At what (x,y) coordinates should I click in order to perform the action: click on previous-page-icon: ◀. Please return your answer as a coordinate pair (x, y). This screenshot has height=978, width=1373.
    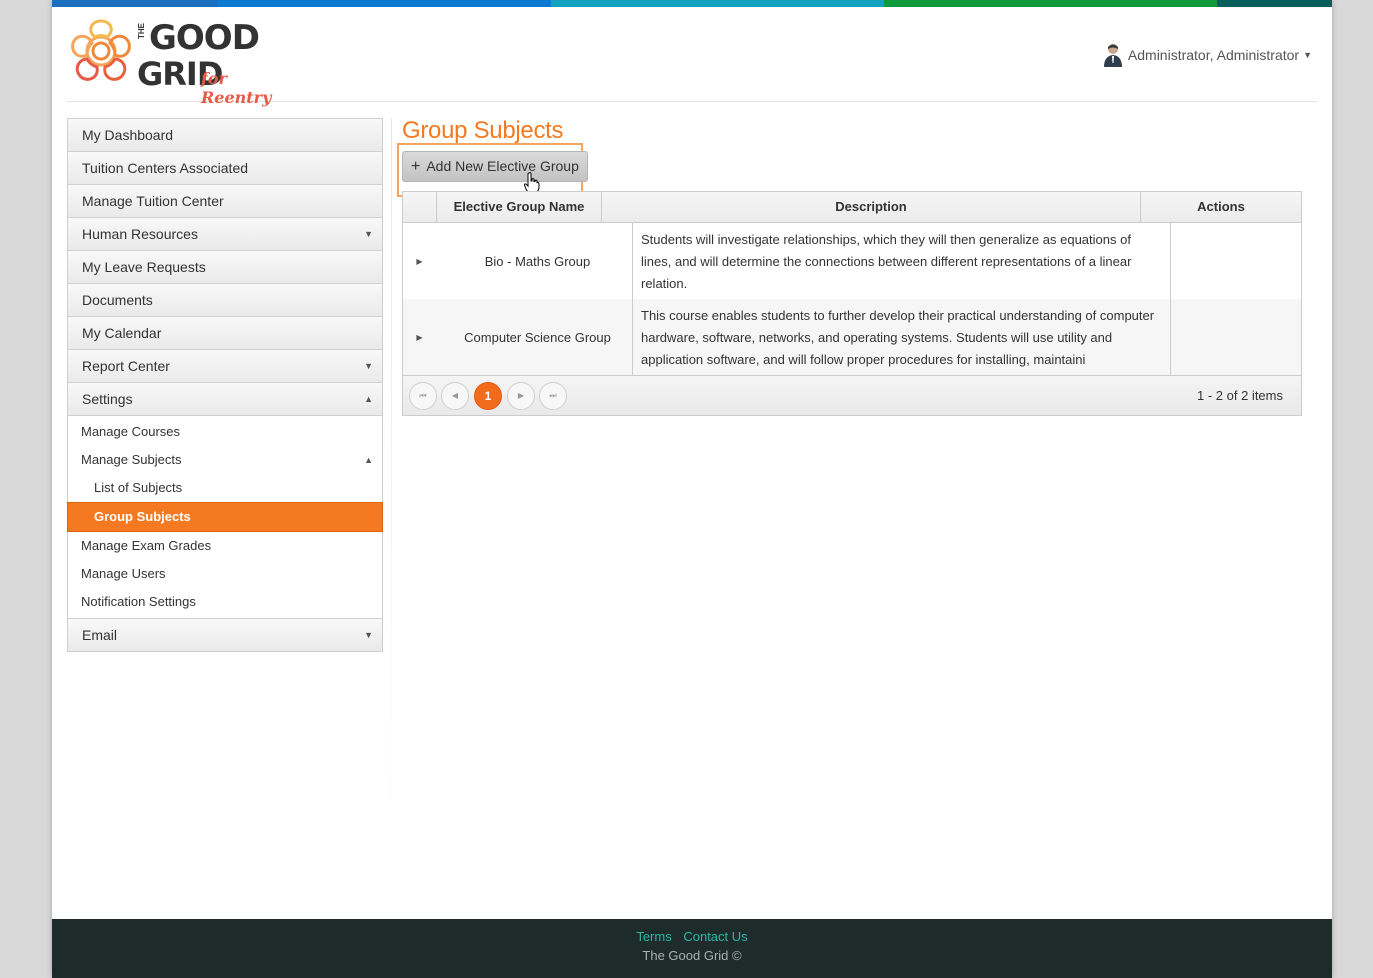
    Looking at the image, I should click on (455, 396).